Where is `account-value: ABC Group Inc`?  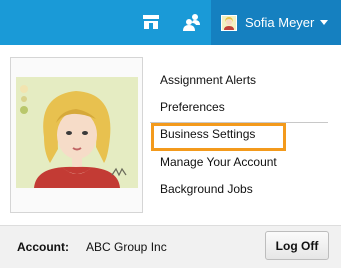
account-value: ABC Group Inc is located at coordinates (126, 247).